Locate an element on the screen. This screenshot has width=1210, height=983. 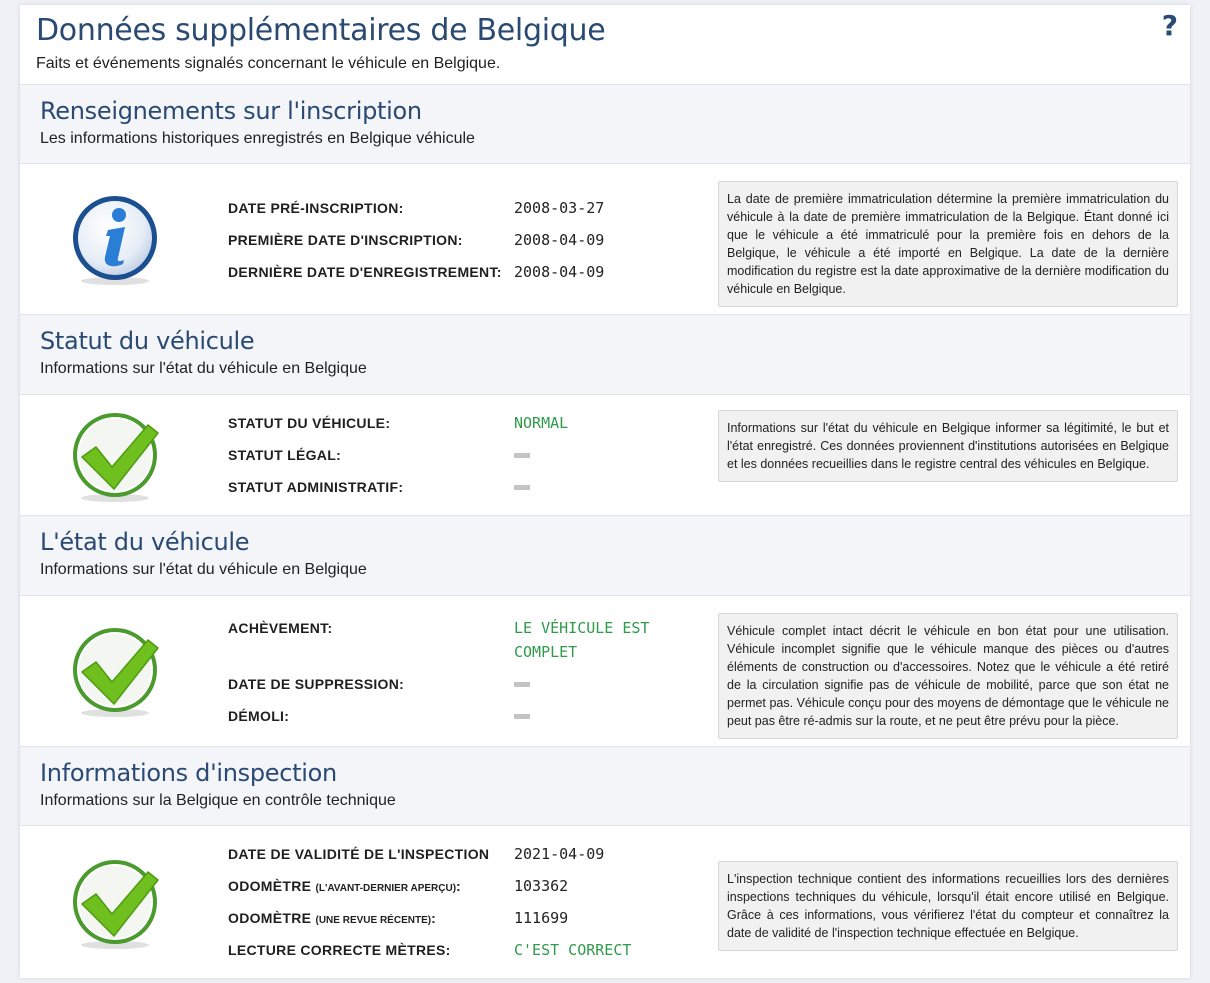
label-last-registration-date: Dernière date d'enregistrement: is located at coordinates (365, 272).